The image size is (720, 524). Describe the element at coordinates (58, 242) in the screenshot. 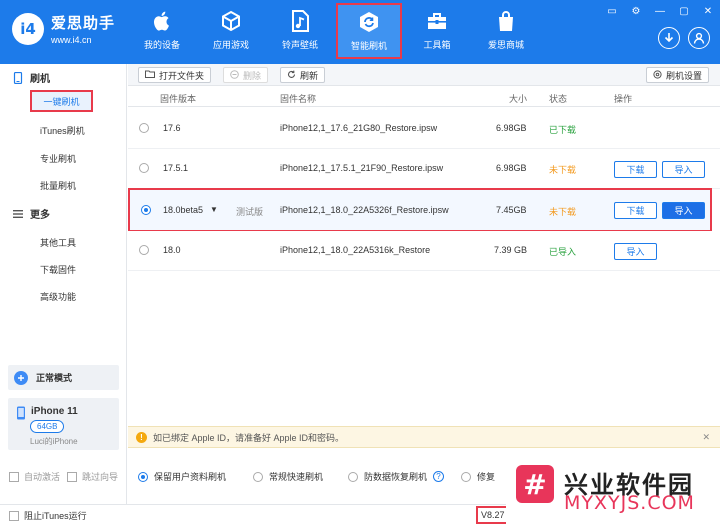

I see `sidebar-item-other-tools: 其他工具` at that location.